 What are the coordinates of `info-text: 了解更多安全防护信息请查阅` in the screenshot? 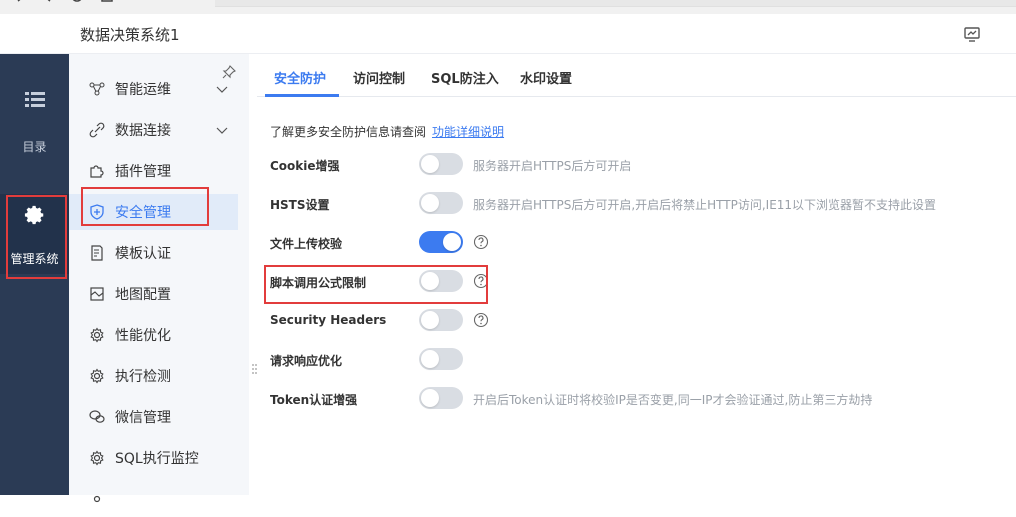 It's located at (348, 132).